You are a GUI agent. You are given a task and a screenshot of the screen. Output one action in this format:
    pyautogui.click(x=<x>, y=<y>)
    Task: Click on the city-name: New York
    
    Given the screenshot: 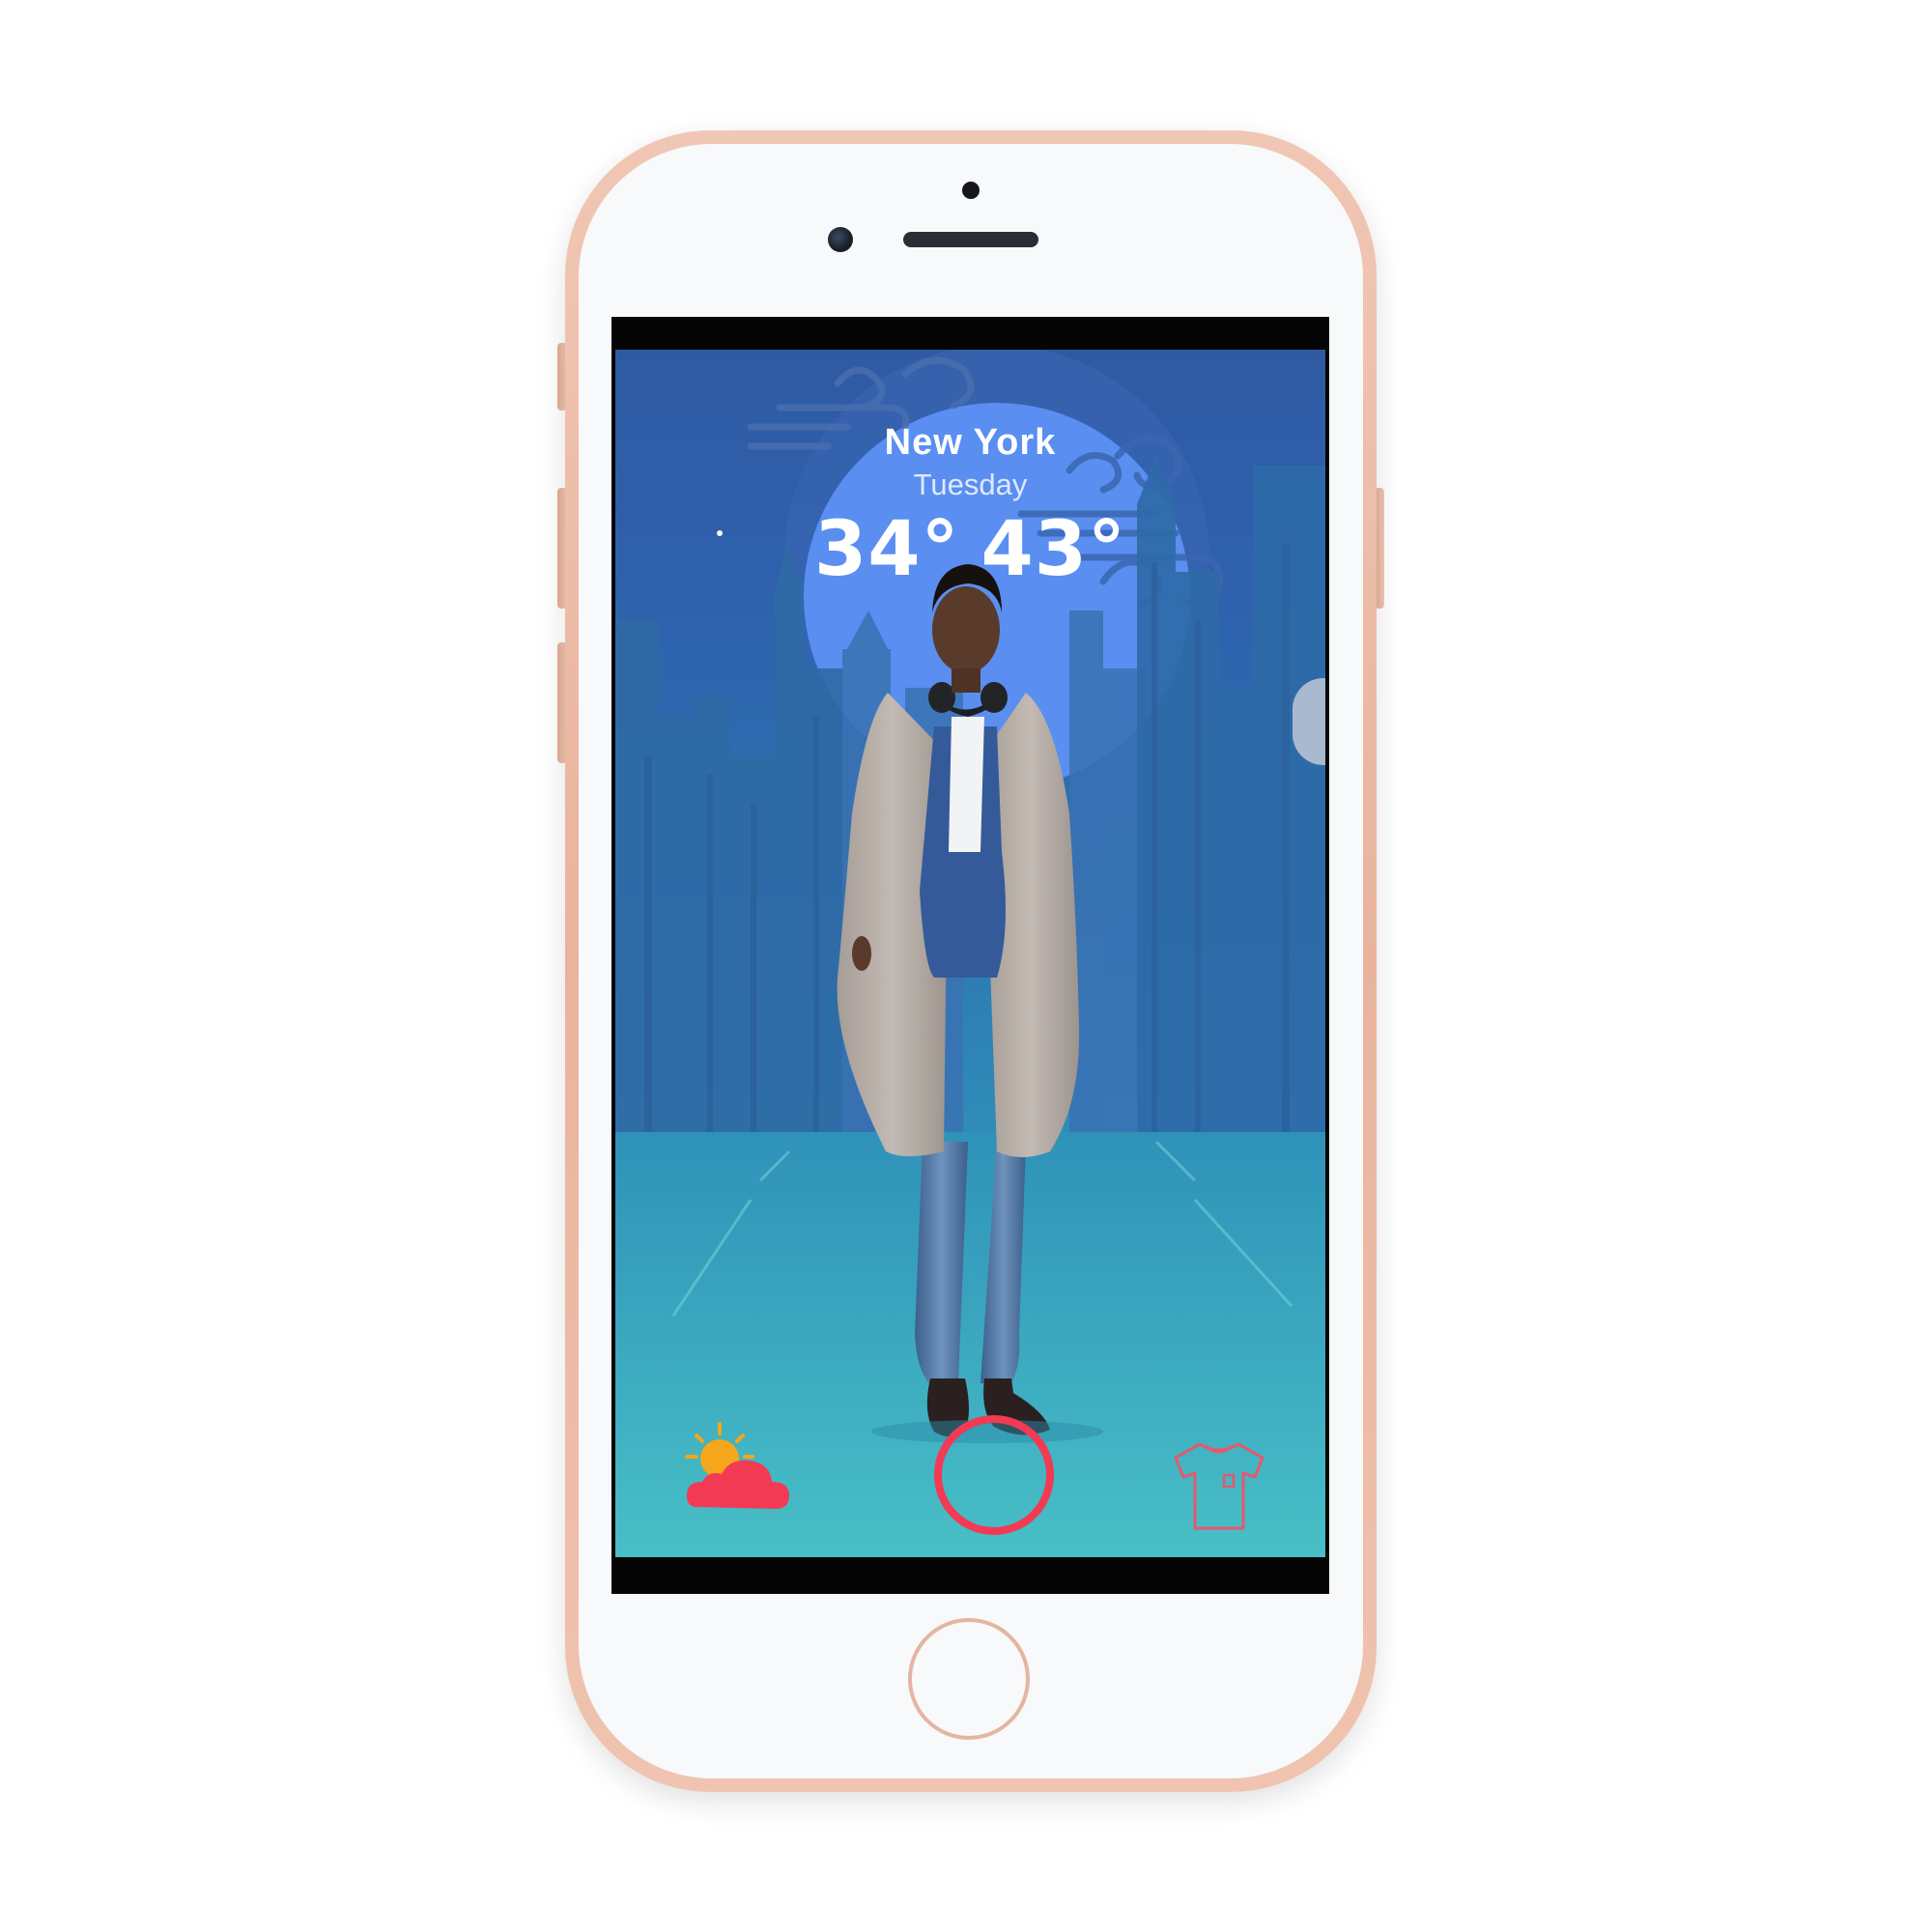 What is the action you would take?
    pyautogui.click(x=970, y=442)
    